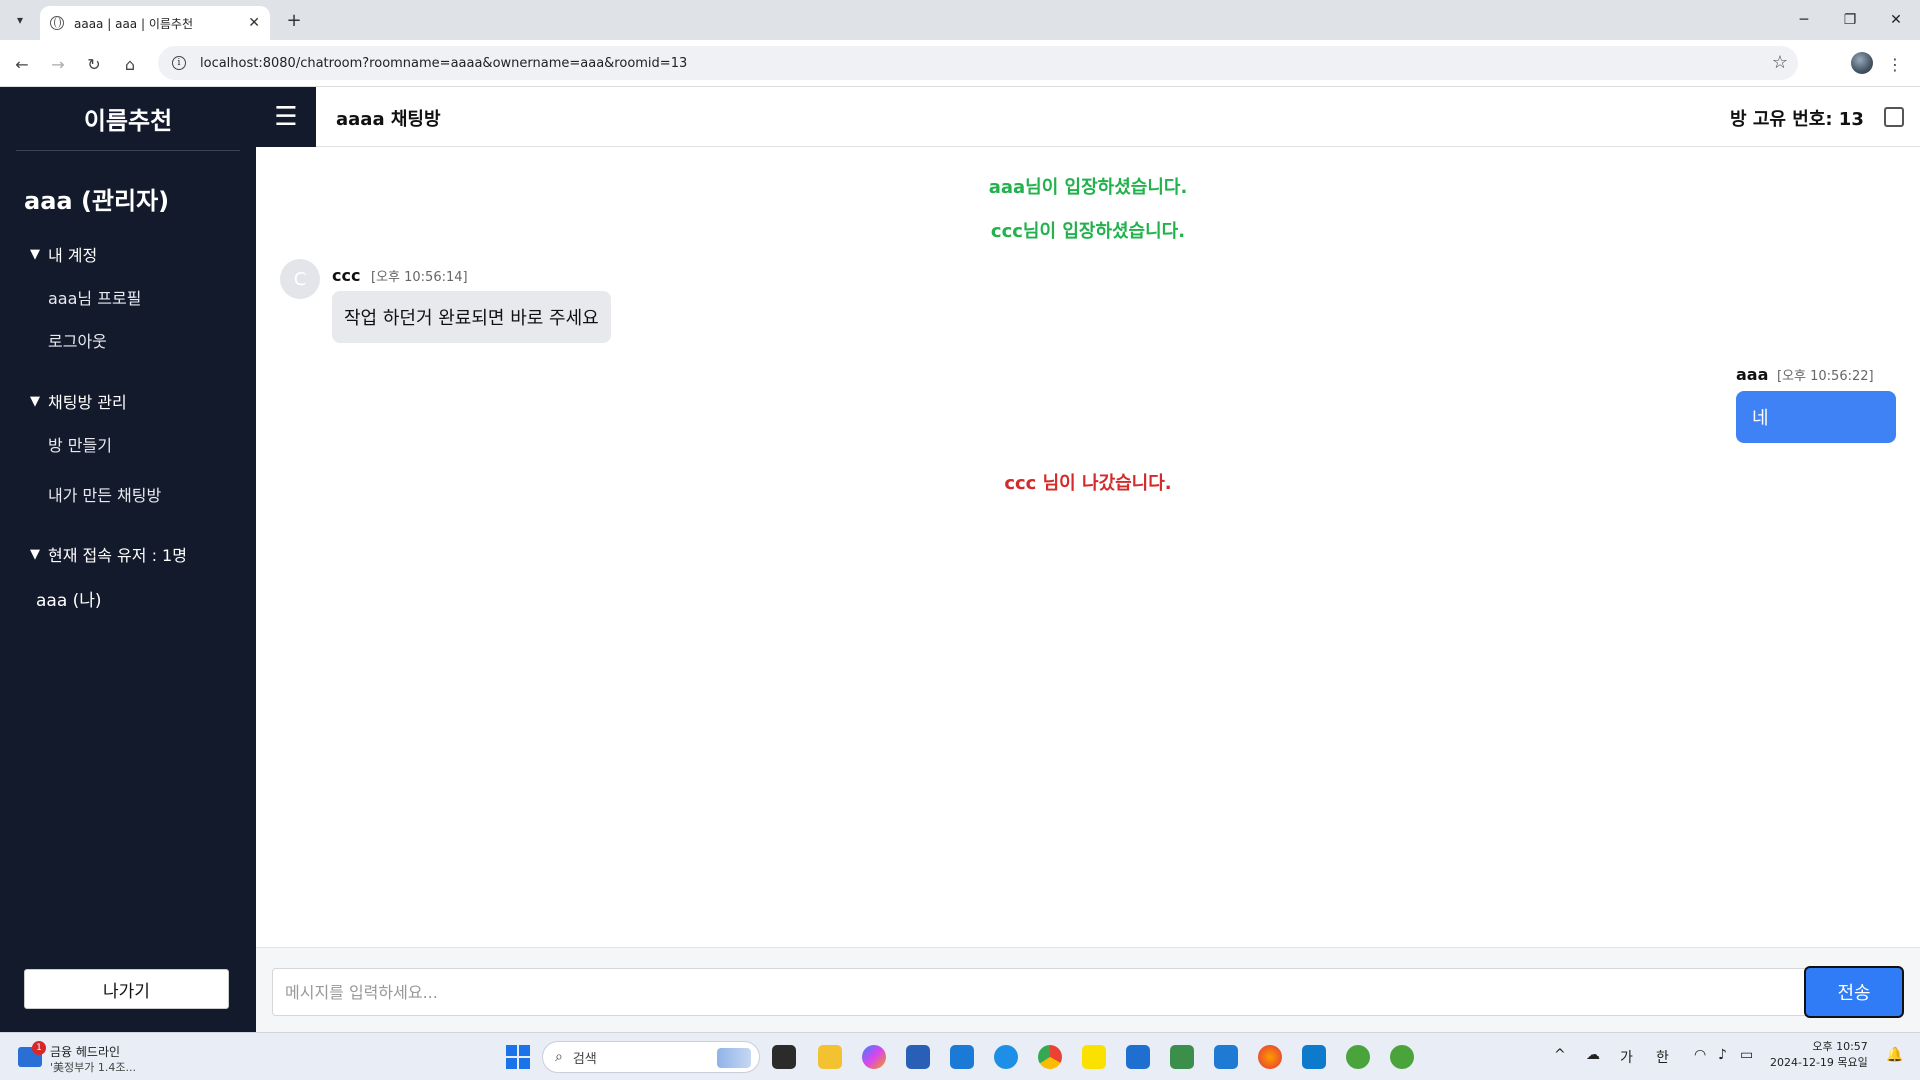 This screenshot has height=1080, width=1920. What do you see at coordinates (1094, 1057) in the screenshot?
I see `kakaotalk-icon` at bounding box center [1094, 1057].